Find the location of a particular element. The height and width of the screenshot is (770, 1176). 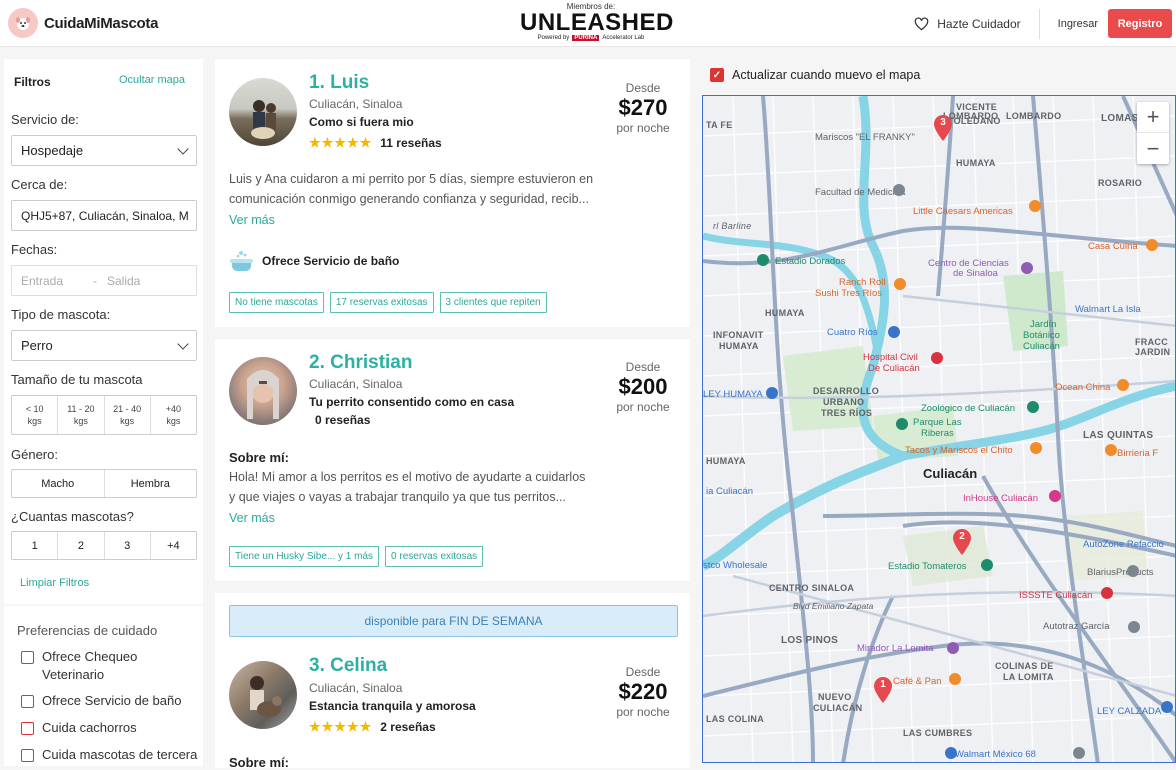

service-select: Hospedaje is located at coordinates (104, 150).